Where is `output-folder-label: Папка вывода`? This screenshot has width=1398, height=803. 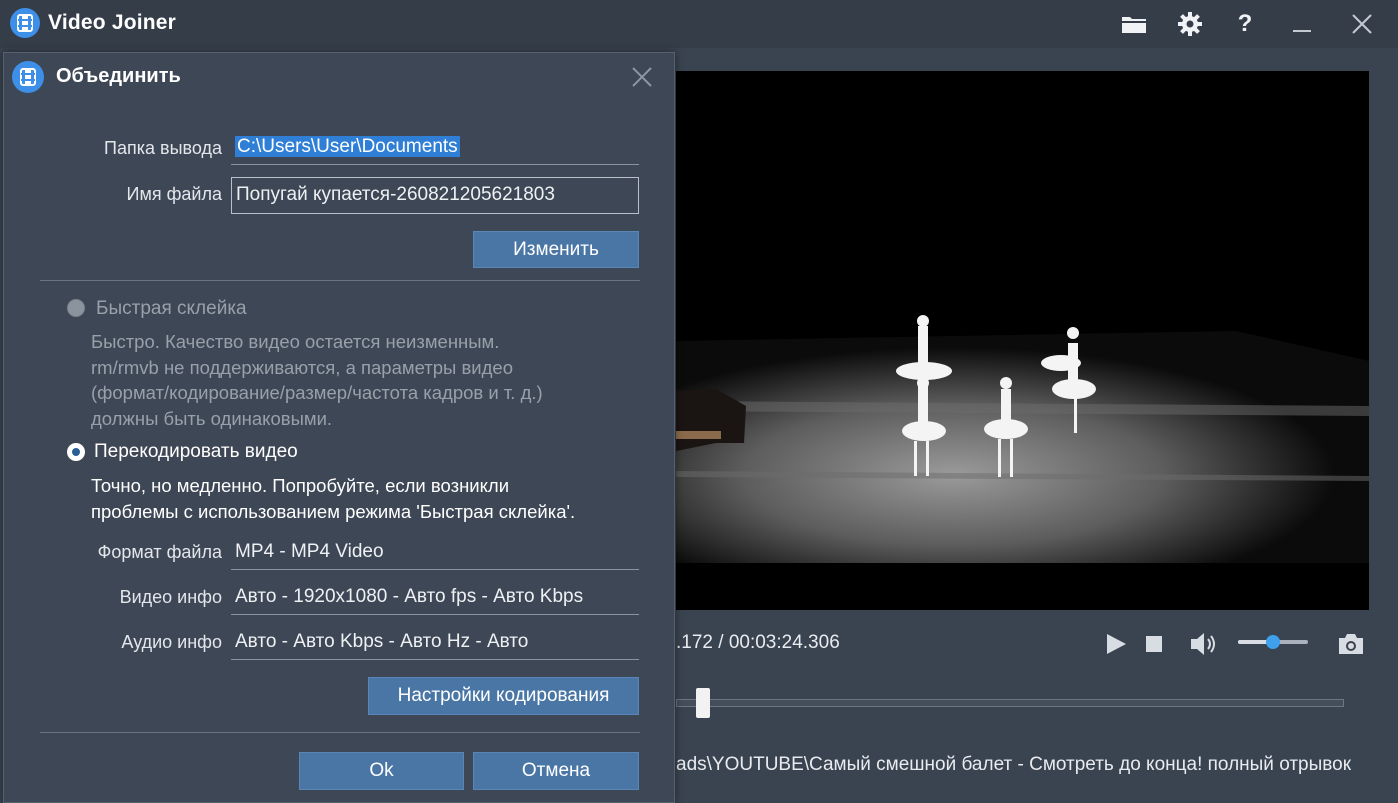 output-folder-label: Папка вывода is located at coordinates (163, 148).